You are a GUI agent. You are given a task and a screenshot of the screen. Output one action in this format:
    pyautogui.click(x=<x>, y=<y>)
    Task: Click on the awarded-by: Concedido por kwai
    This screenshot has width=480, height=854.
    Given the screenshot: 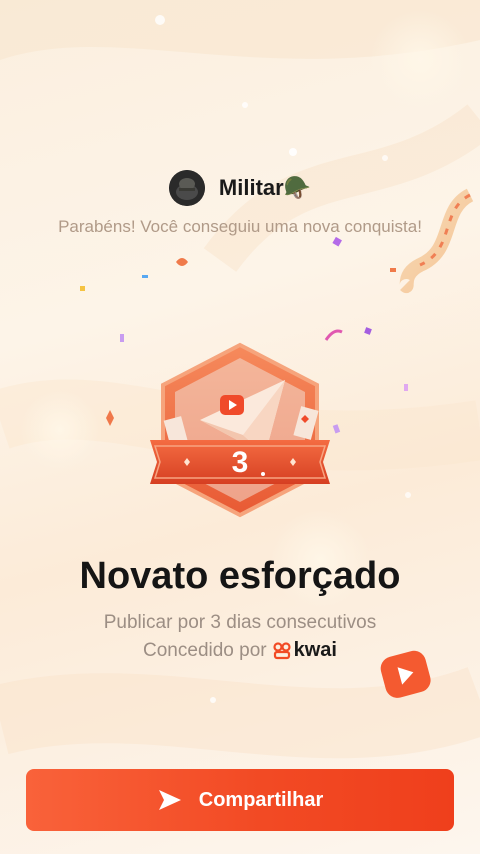 What is the action you would take?
    pyautogui.click(x=240, y=650)
    